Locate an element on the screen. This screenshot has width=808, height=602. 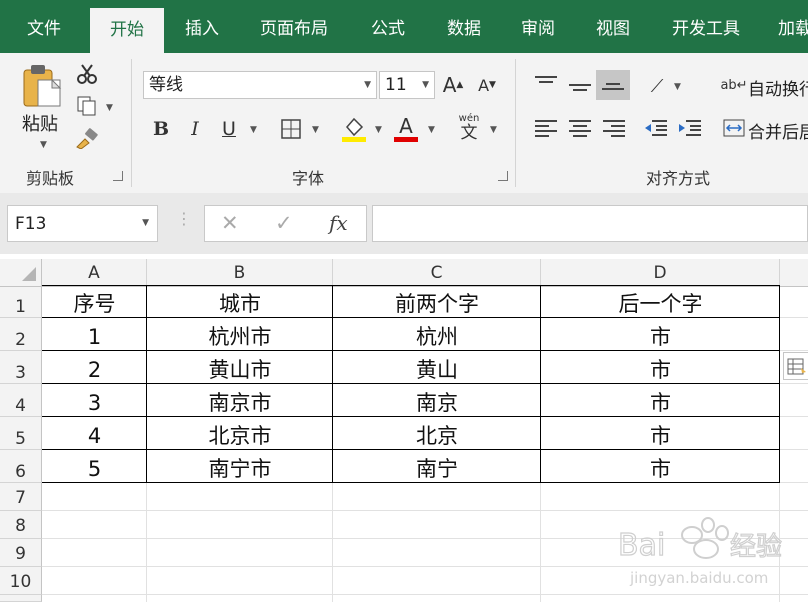
cell-b2: 杭州市 is located at coordinates (240, 334).